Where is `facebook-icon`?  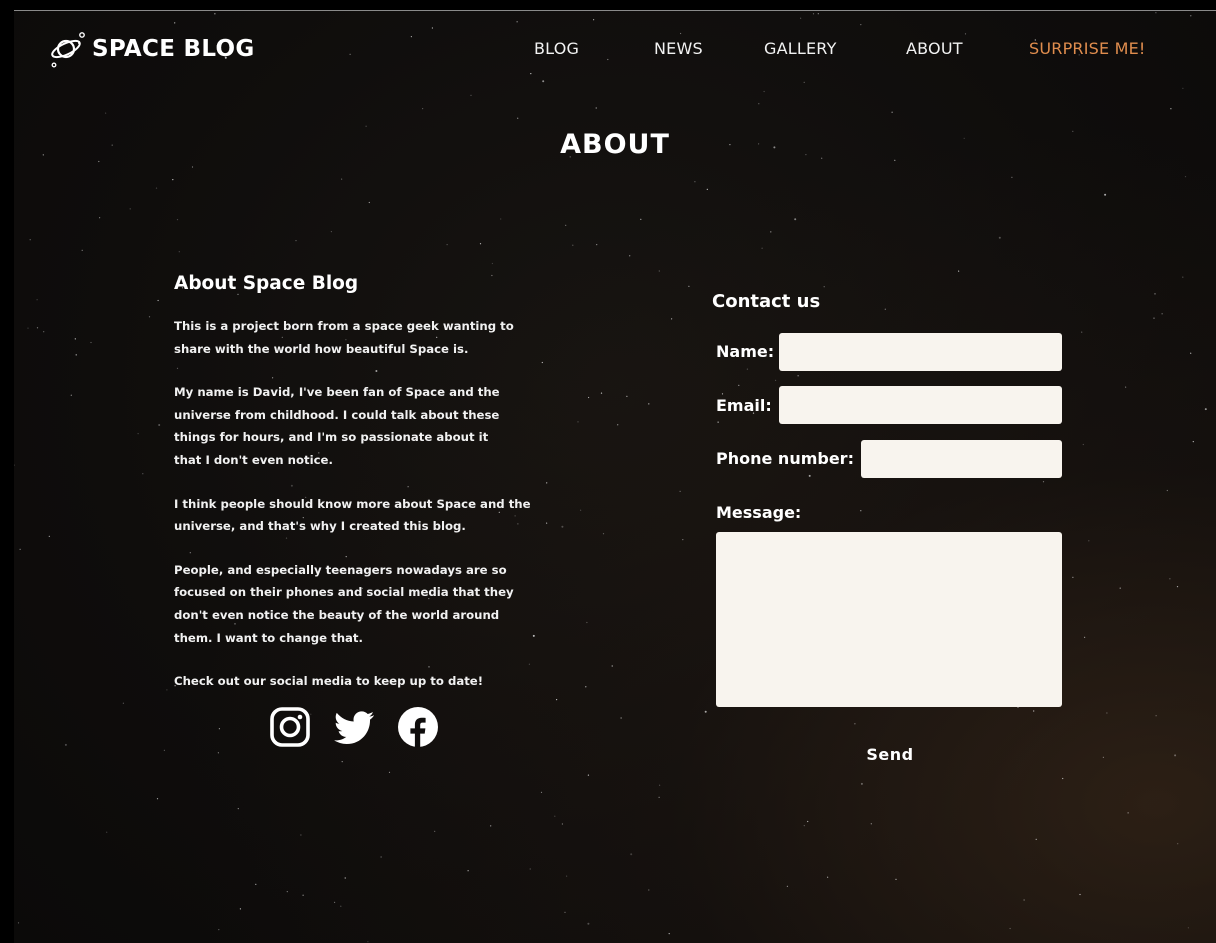 facebook-icon is located at coordinates (418, 727).